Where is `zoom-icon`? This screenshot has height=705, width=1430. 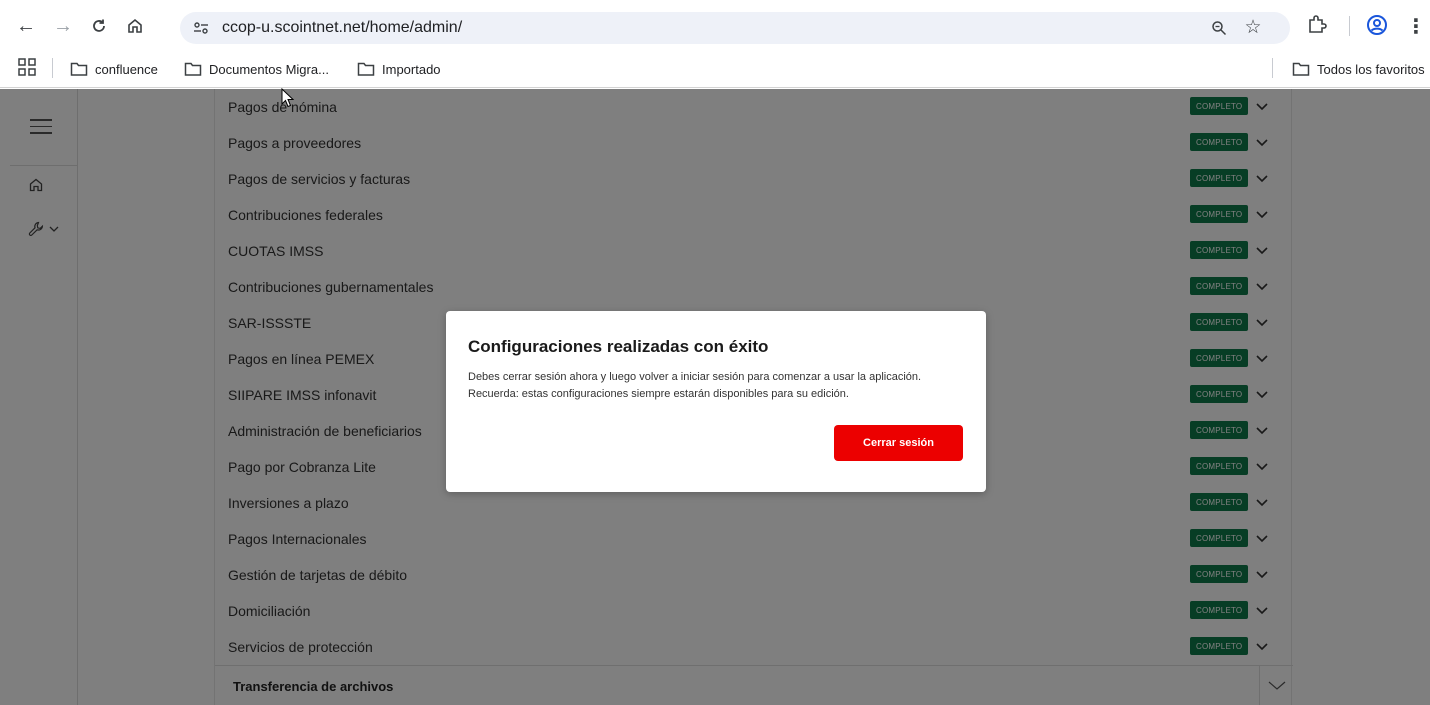
zoom-icon is located at coordinates (1219, 28).